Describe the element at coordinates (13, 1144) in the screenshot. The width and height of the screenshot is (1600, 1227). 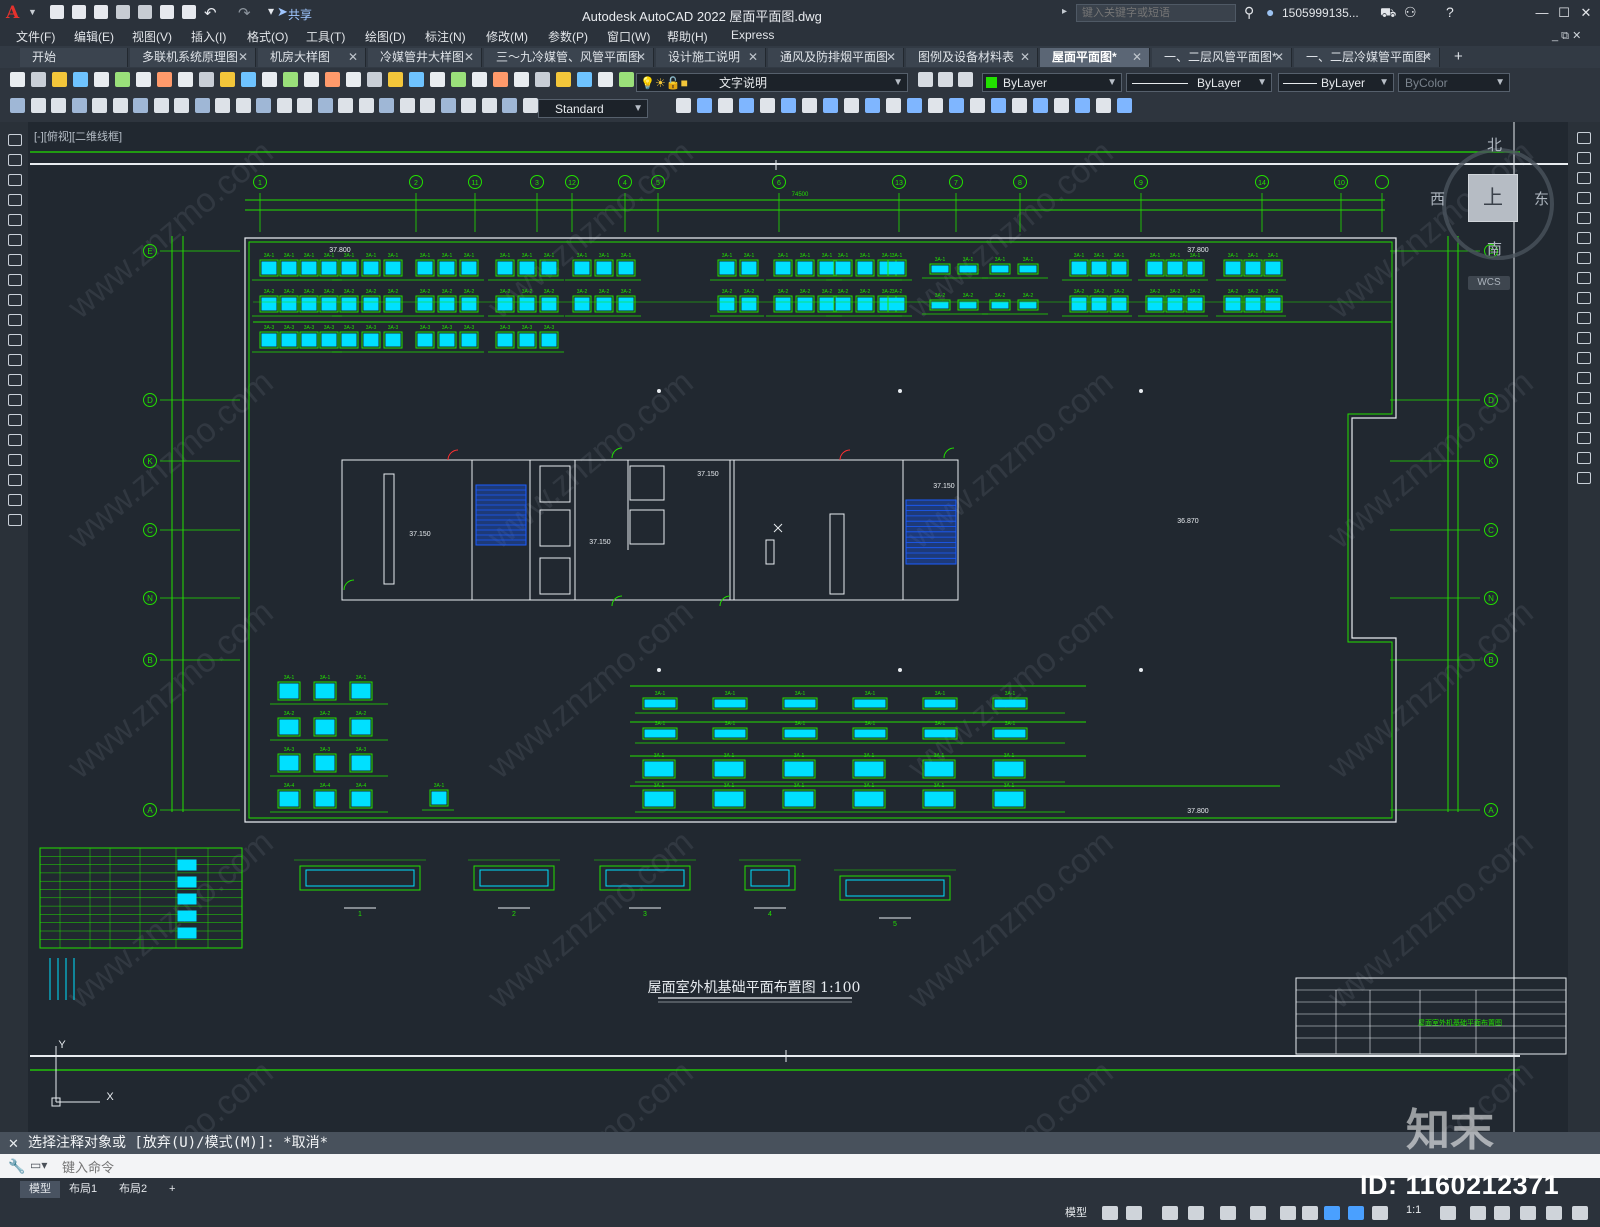
I see `command-close-icon: ✕` at that location.